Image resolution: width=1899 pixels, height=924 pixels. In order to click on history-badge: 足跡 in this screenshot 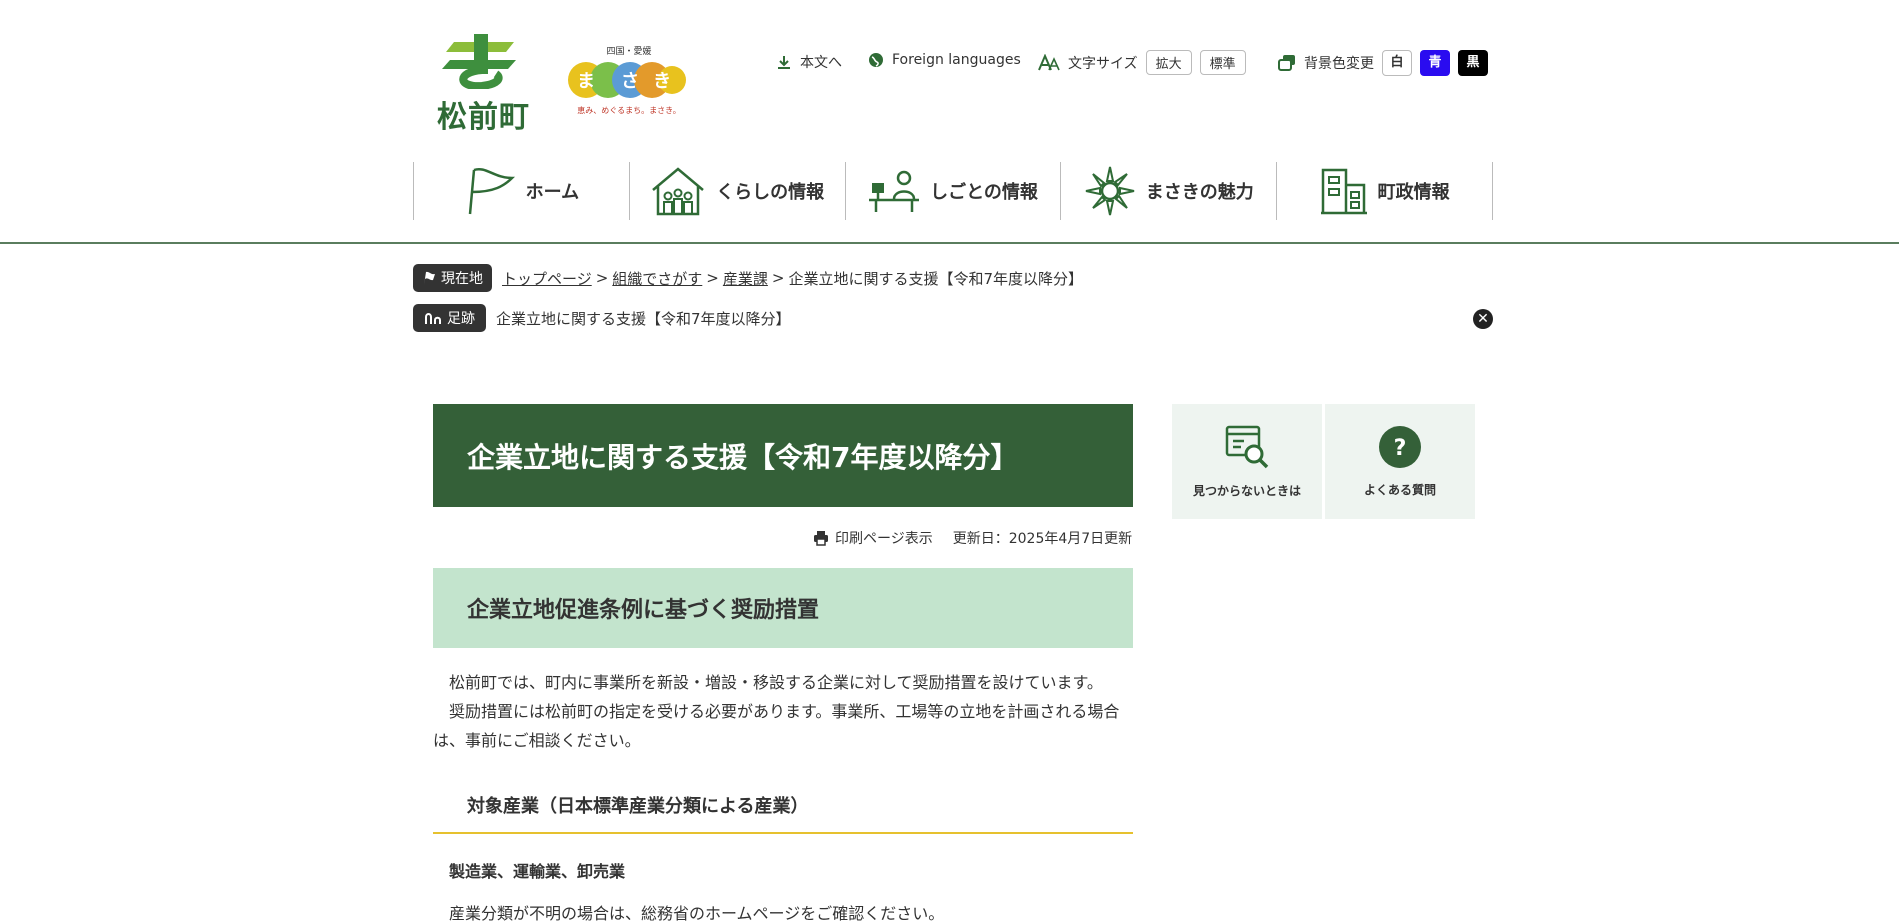, I will do `click(449, 318)`.